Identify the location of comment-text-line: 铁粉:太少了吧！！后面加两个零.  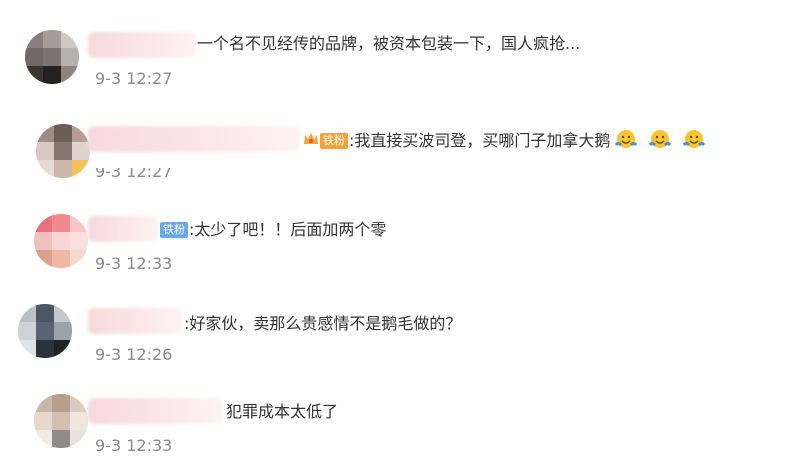
(273, 230).